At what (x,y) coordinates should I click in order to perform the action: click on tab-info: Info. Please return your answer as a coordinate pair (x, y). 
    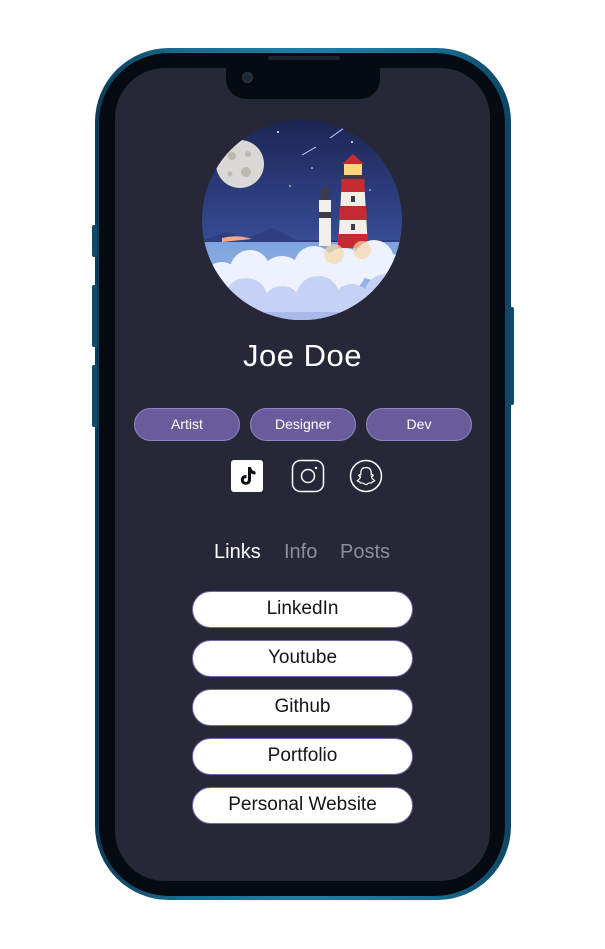
    Looking at the image, I should click on (300, 552).